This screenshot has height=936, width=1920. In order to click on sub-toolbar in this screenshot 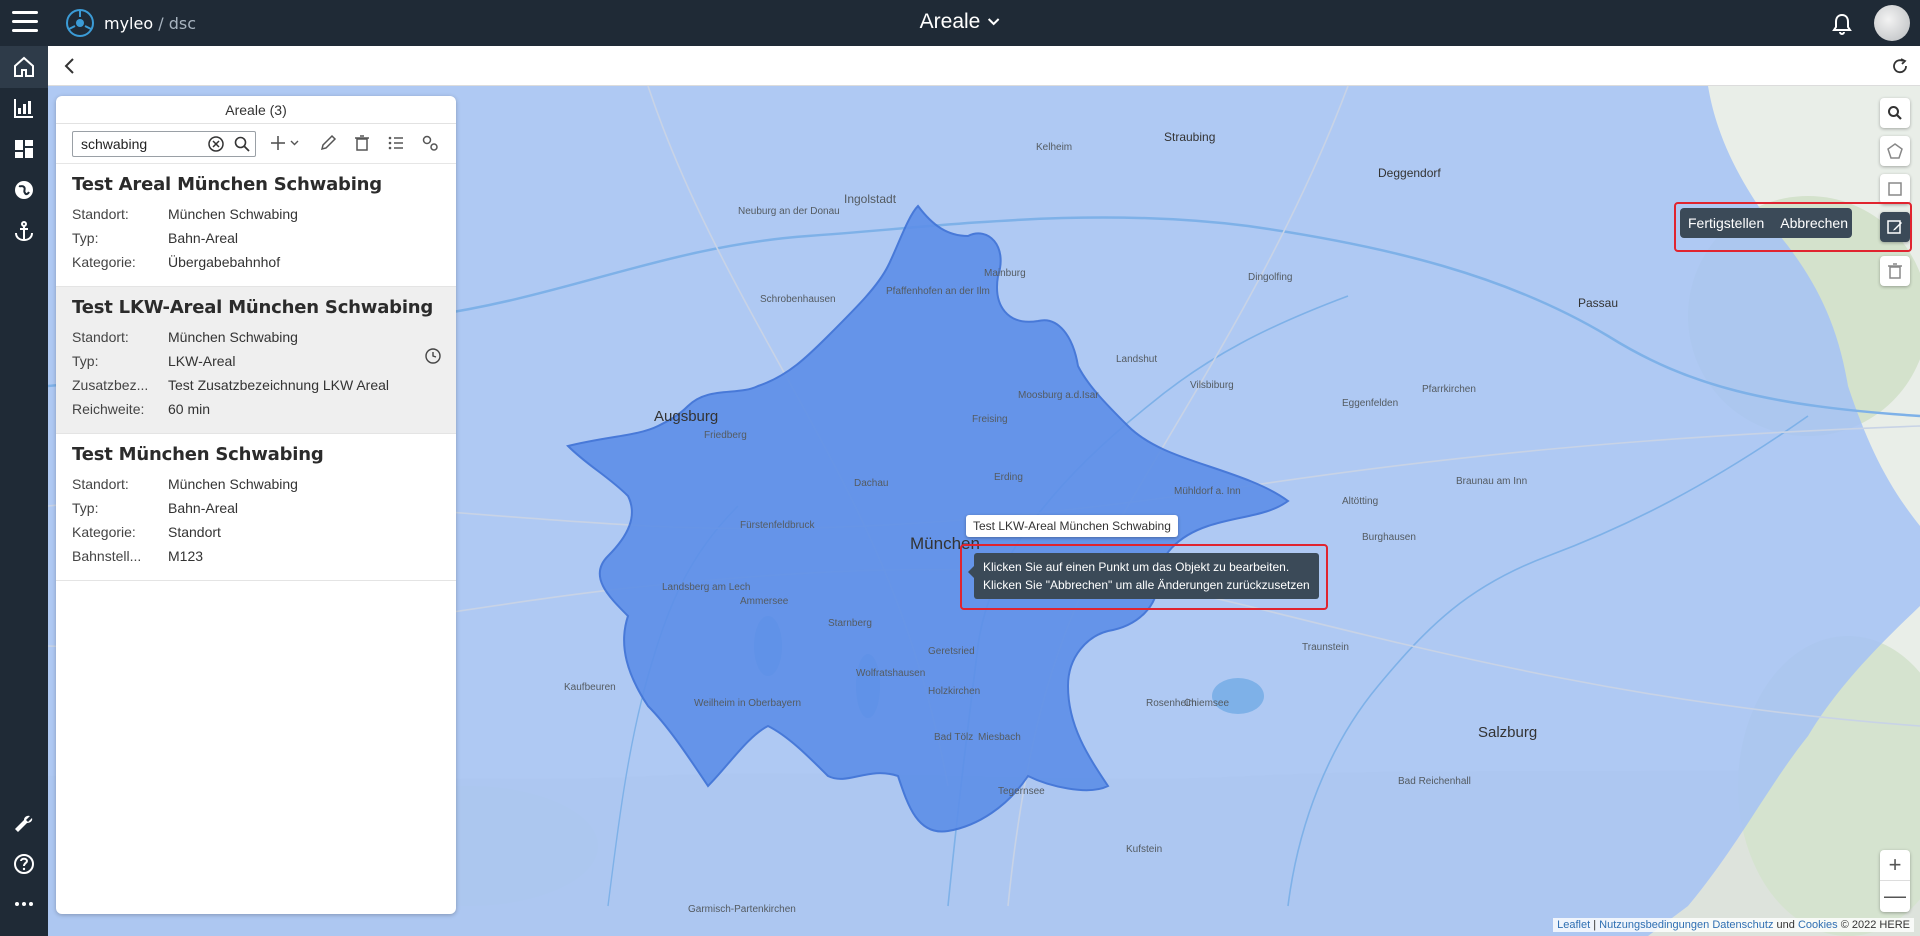, I will do `click(984, 66)`.